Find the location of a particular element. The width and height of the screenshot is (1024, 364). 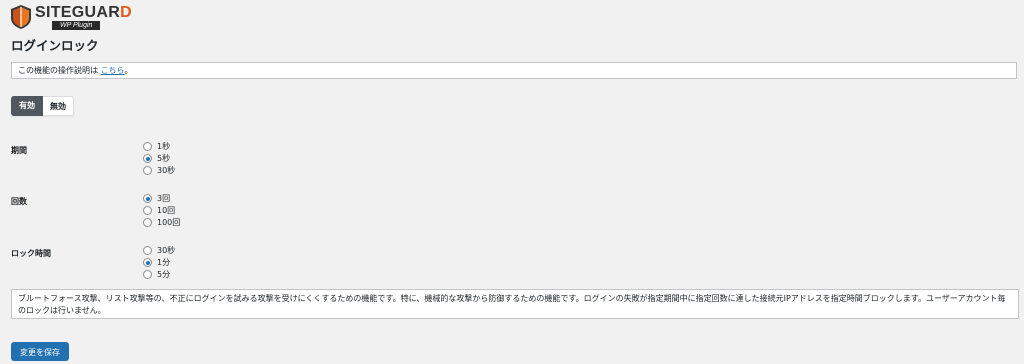

help-notice: この機能の操作説明は こちら。 is located at coordinates (514, 70).